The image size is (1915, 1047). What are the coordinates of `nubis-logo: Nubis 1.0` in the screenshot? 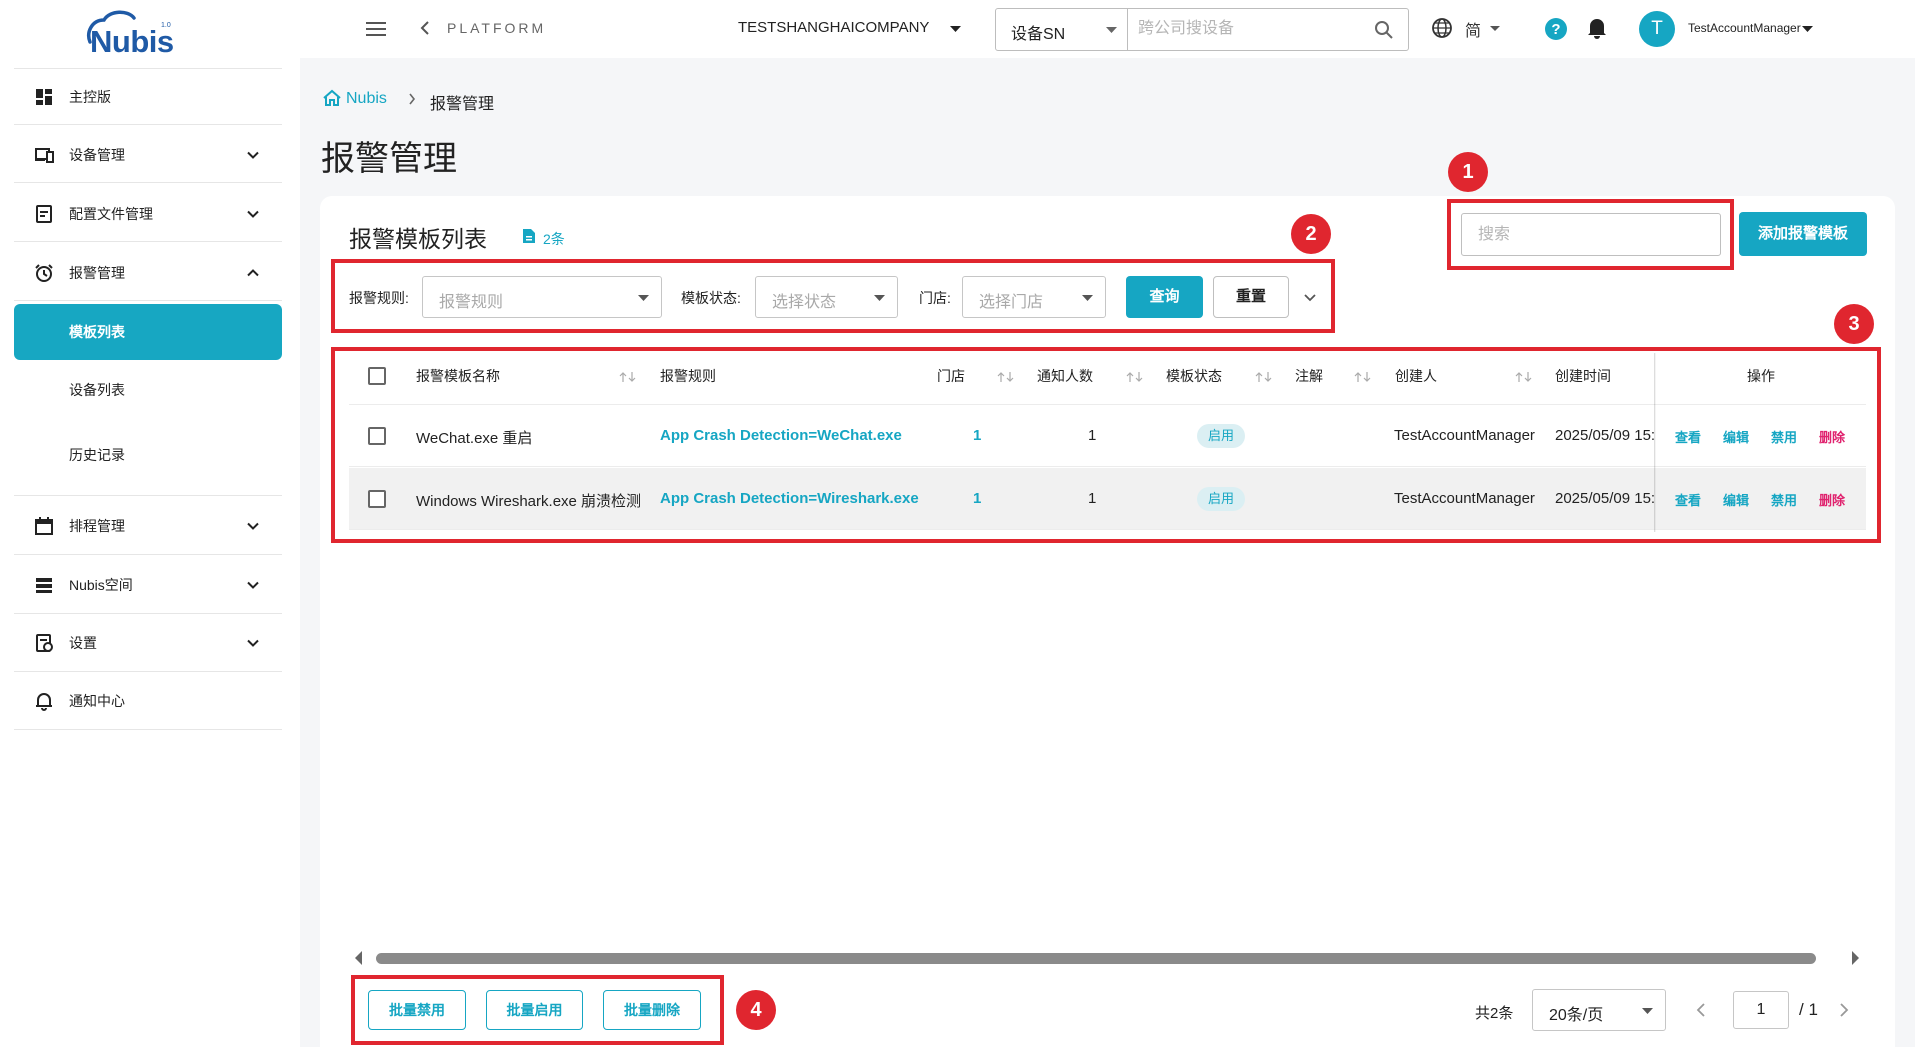 It's located at (141, 34).